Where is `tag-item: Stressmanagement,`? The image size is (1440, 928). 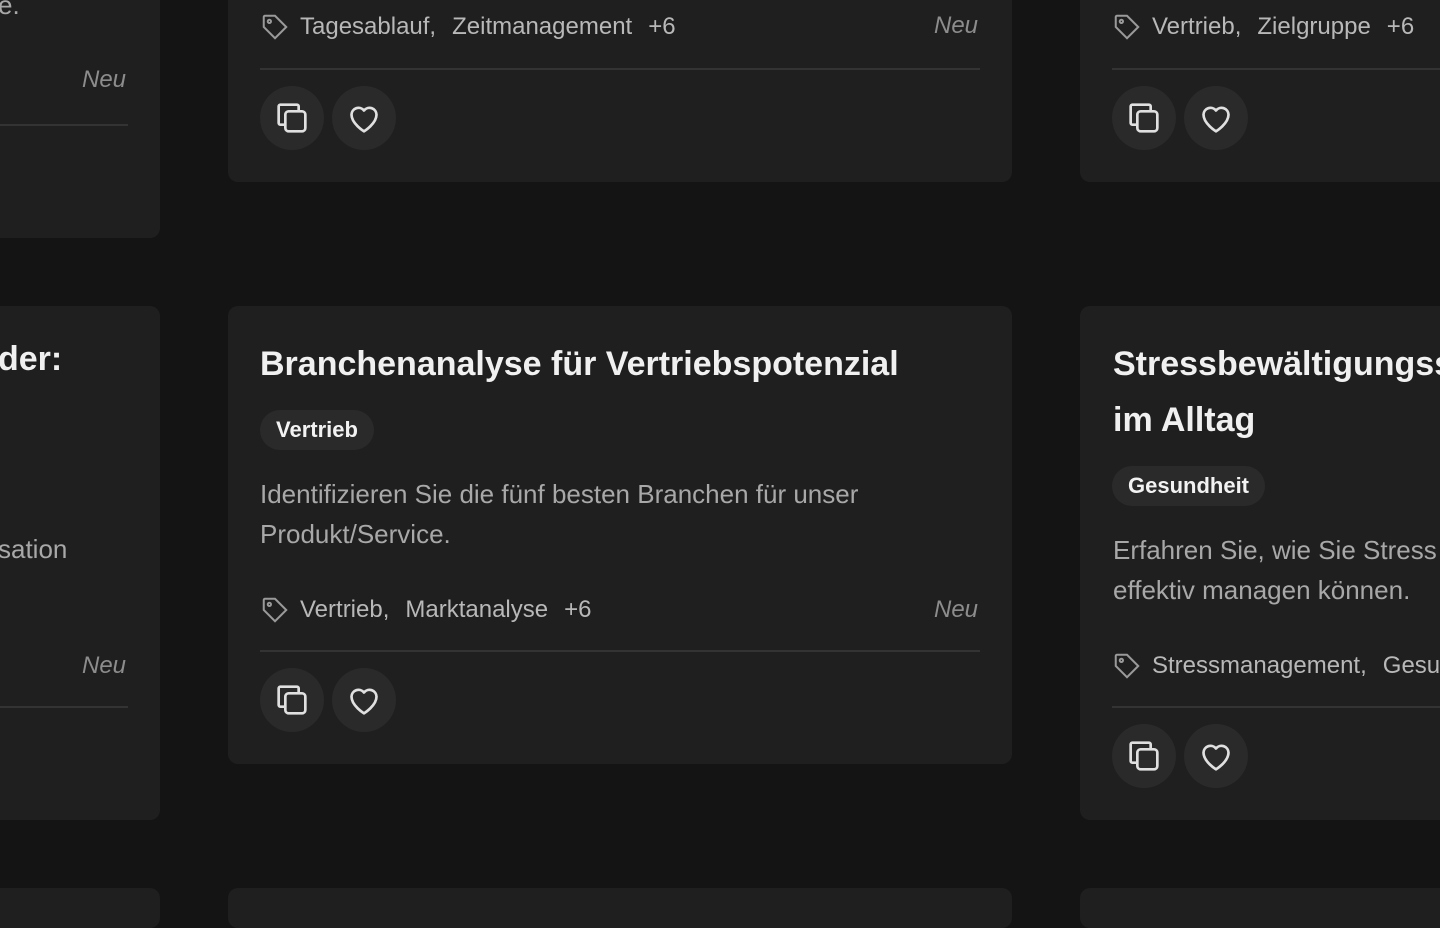
tag-item: Stressmanagement, is located at coordinates (1259, 666).